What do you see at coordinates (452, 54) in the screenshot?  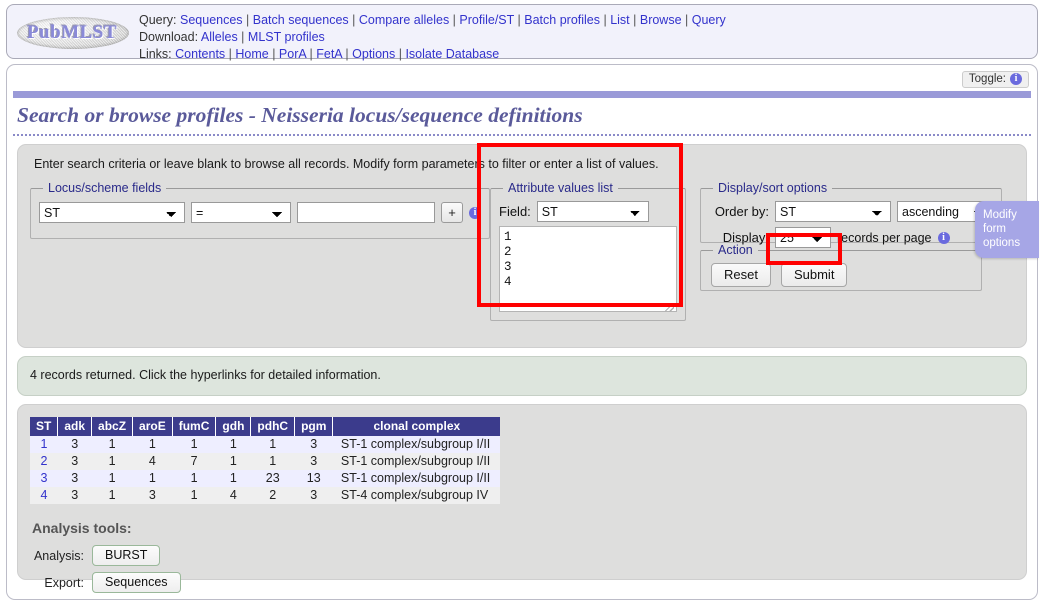 I see `nav-link-isolate-database: Isolate Database` at bounding box center [452, 54].